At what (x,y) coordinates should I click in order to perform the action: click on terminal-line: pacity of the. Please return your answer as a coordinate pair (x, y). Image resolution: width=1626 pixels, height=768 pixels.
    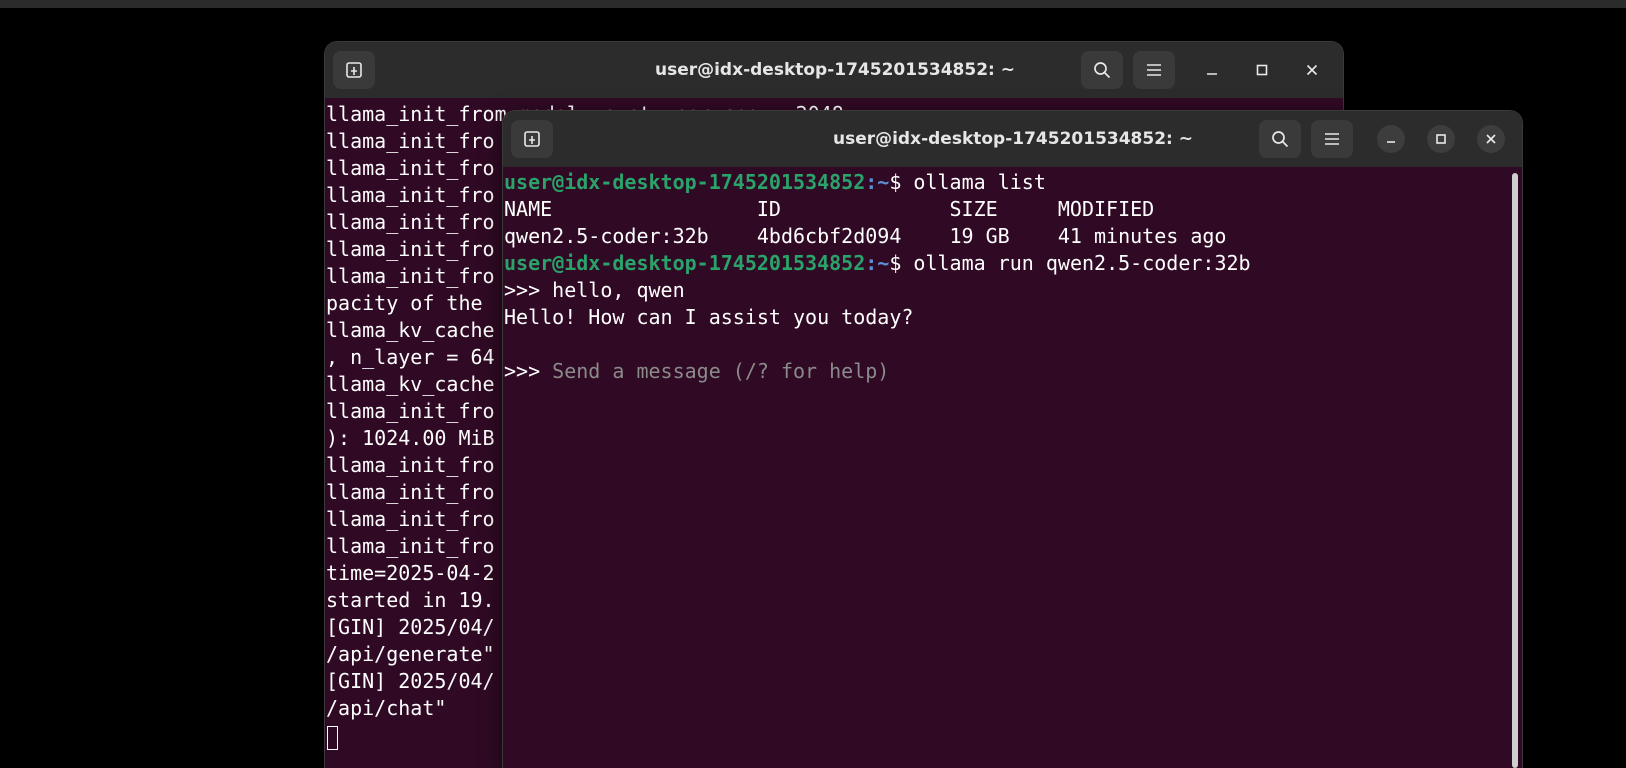
    Looking at the image, I should click on (410, 303).